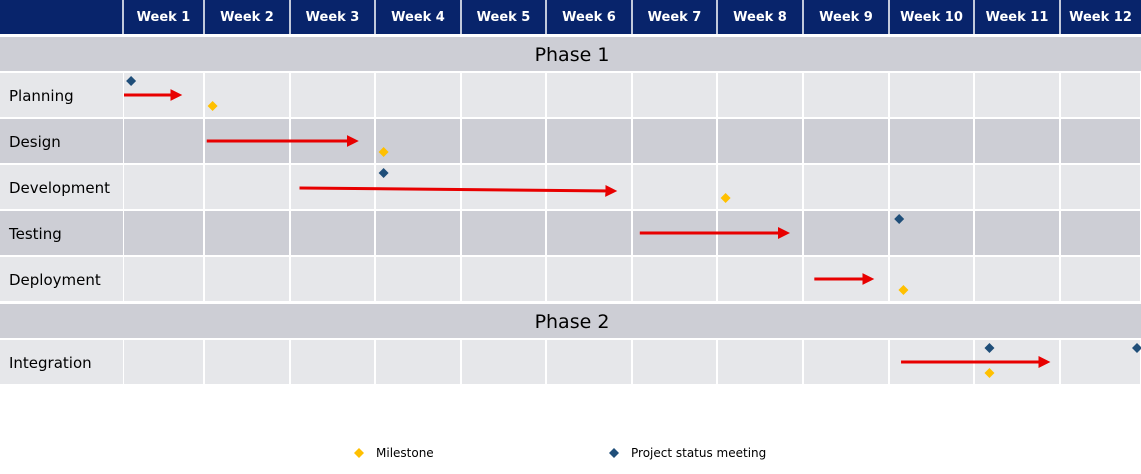 This screenshot has width=1141, height=474. Describe the element at coordinates (55, 280) in the screenshot. I see `task-label: Deployment` at that location.